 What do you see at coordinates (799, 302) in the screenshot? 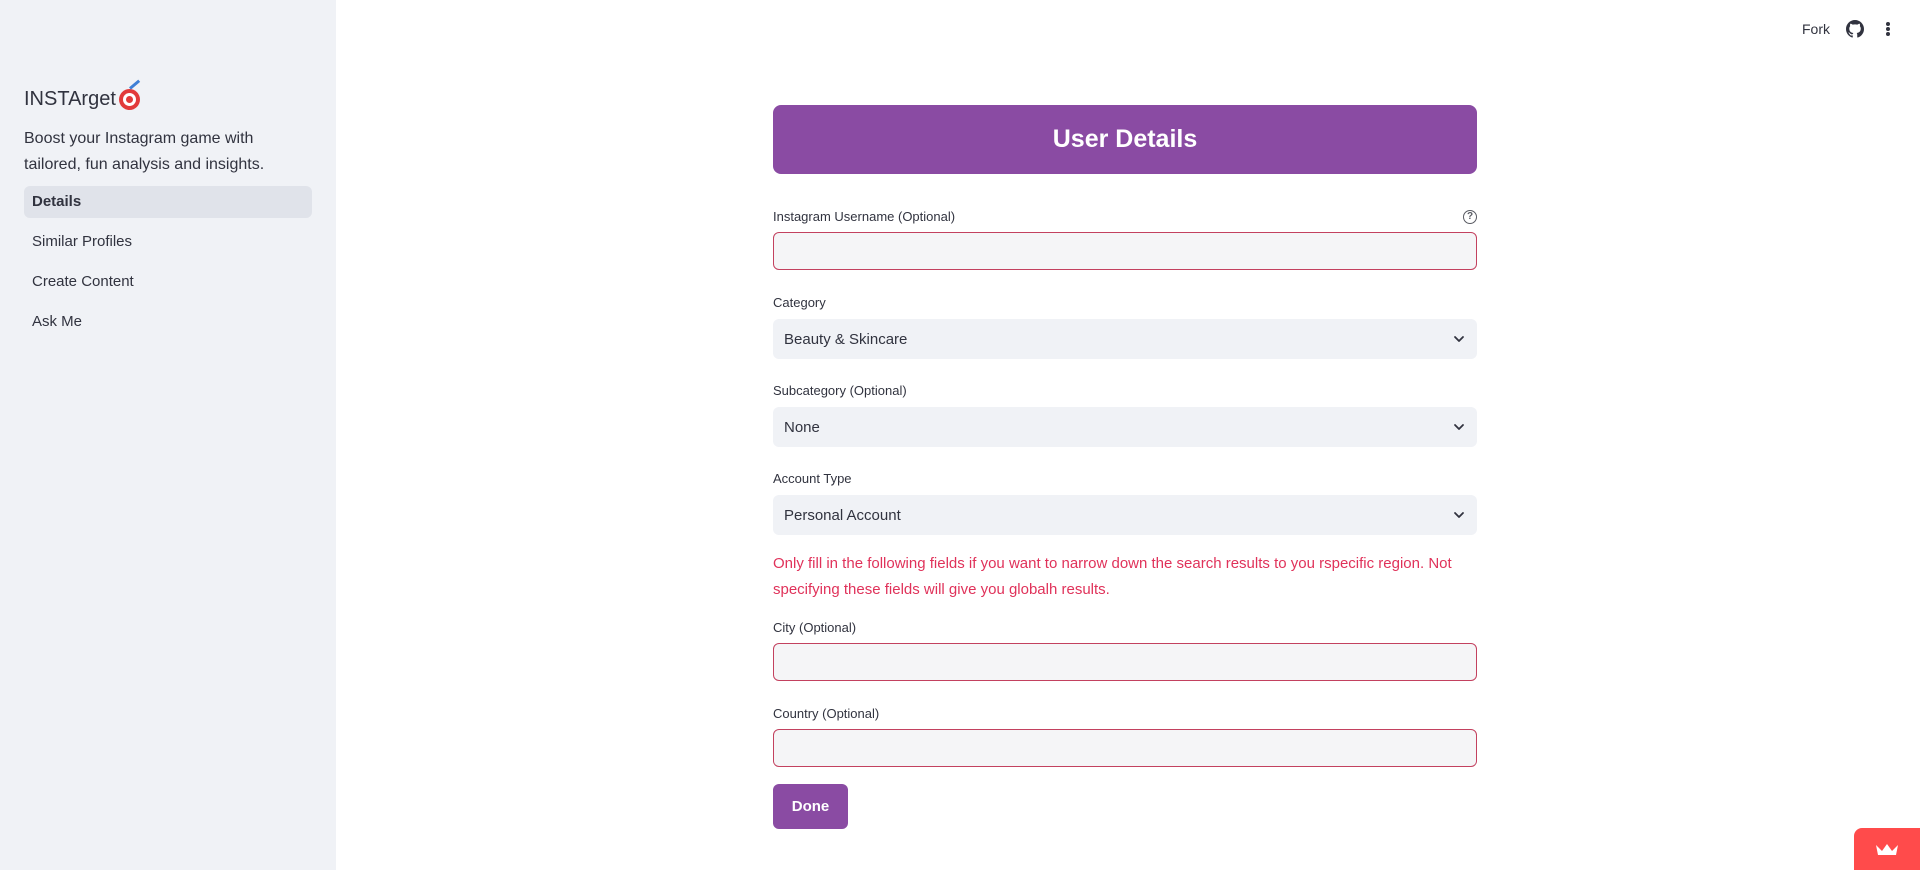
I see `category-label: Category` at bounding box center [799, 302].